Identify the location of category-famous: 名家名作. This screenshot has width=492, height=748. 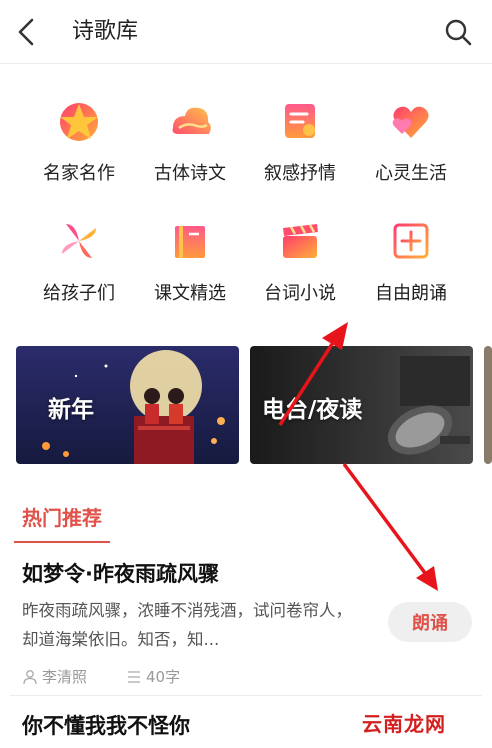
(79, 142).